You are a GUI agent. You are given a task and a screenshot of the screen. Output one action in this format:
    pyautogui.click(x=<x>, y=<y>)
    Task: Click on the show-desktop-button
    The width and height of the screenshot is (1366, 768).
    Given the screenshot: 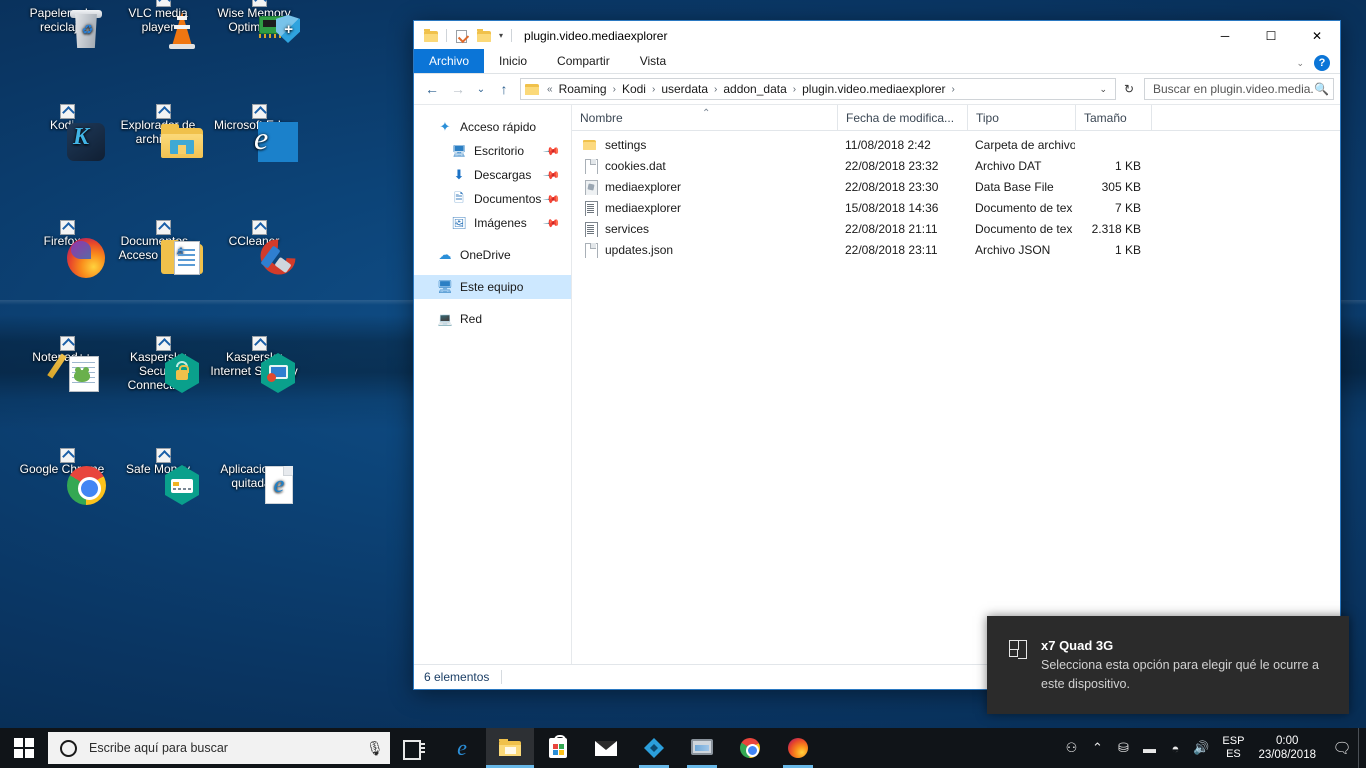 What is the action you would take?
    pyautogui.click(x=1362, y=748)
    